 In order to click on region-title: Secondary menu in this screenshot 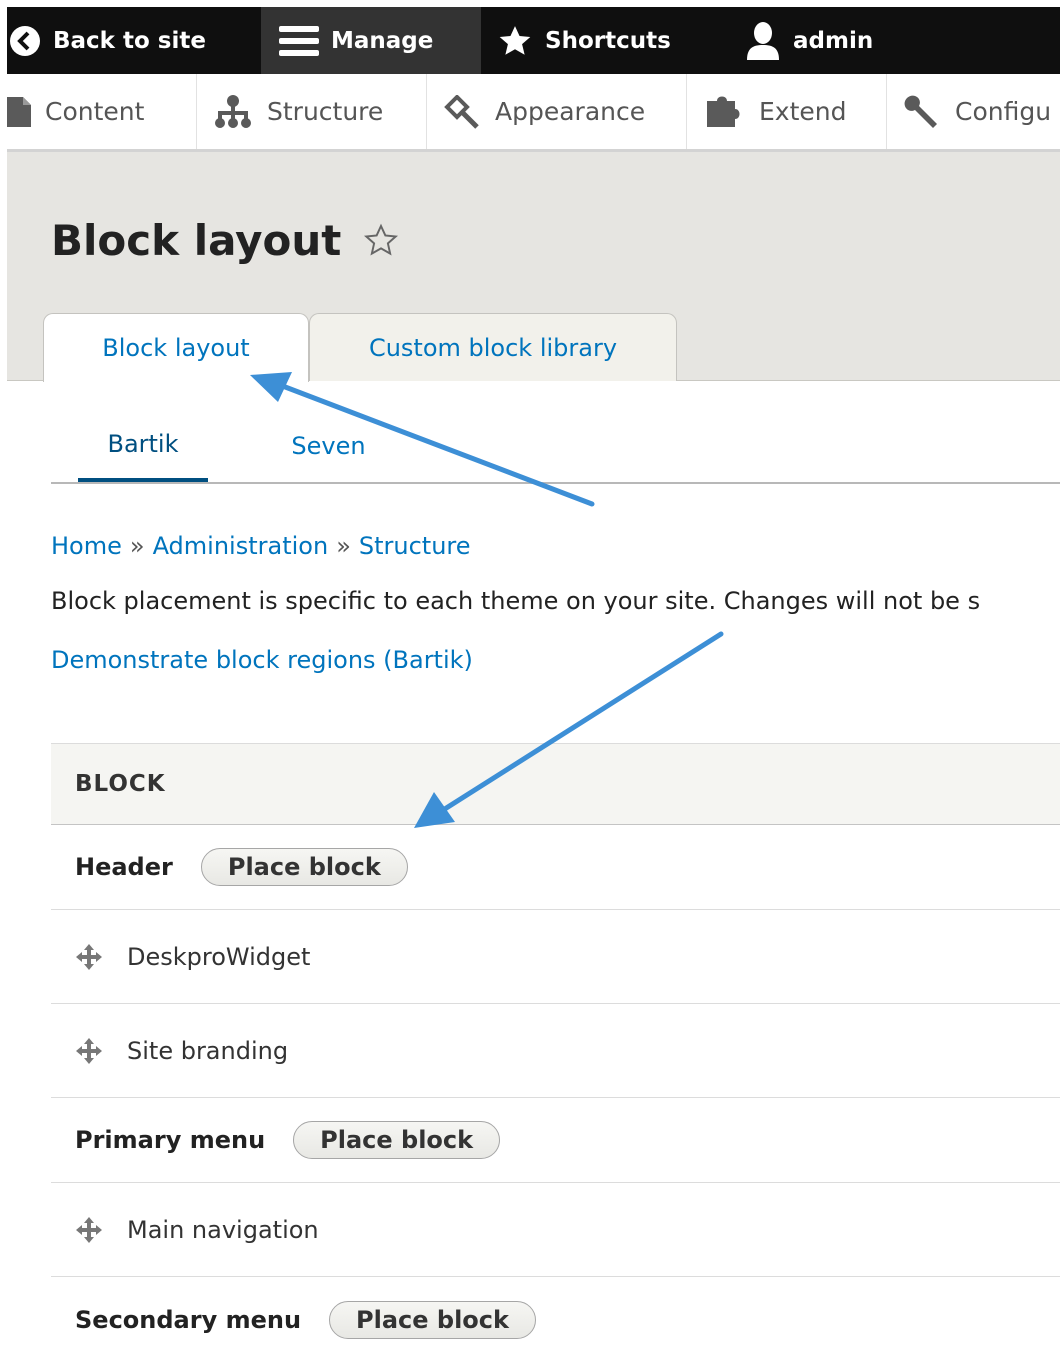, I will do `click(188, 1319)`.